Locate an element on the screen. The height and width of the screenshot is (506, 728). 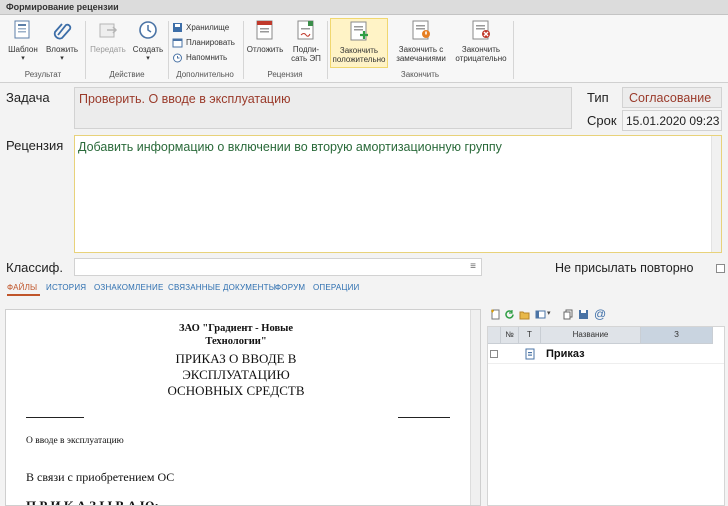
tab-forum: ФОРУМ is located at coordinates (290, 287).